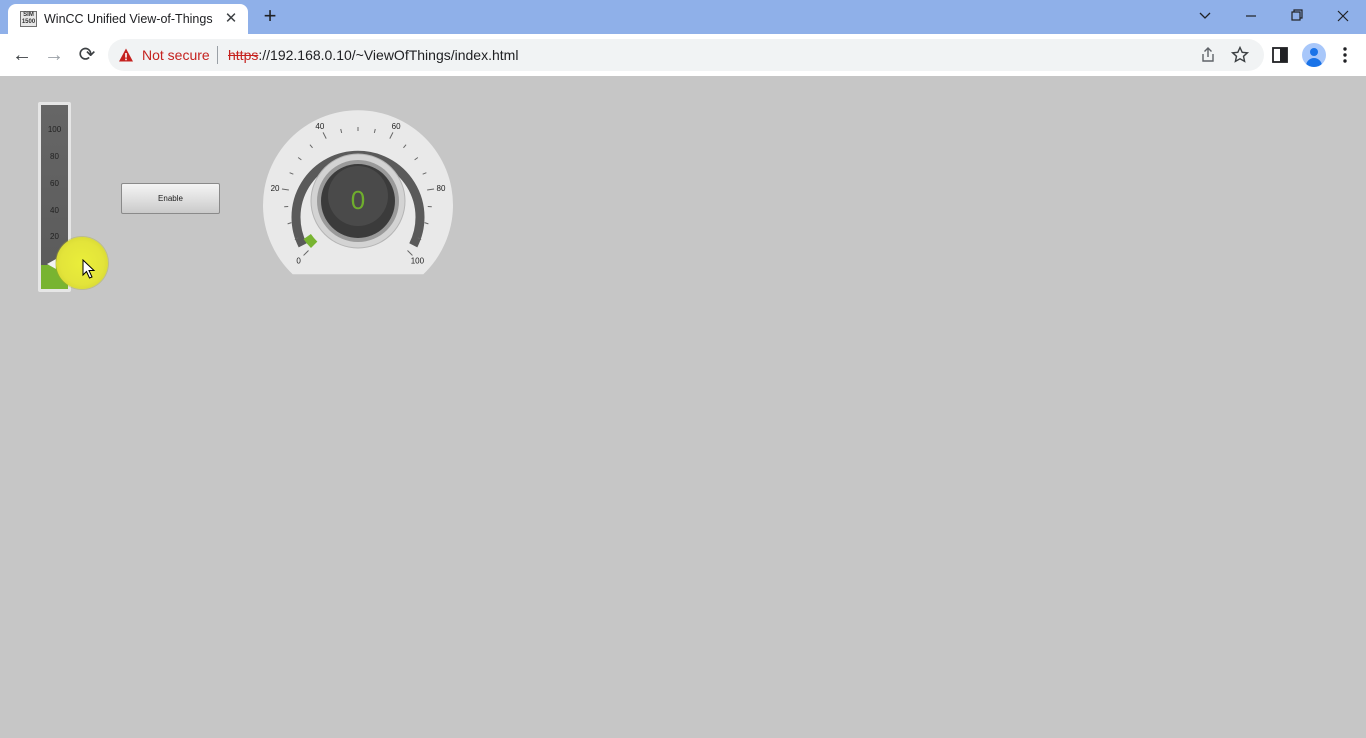 Image resolution: width=1366 pixels, height=738 pixels. What do you see at coordinates (310, 241) in the screenshot?
I see `gauge-value-indicator` at bounding box center [310, 241].